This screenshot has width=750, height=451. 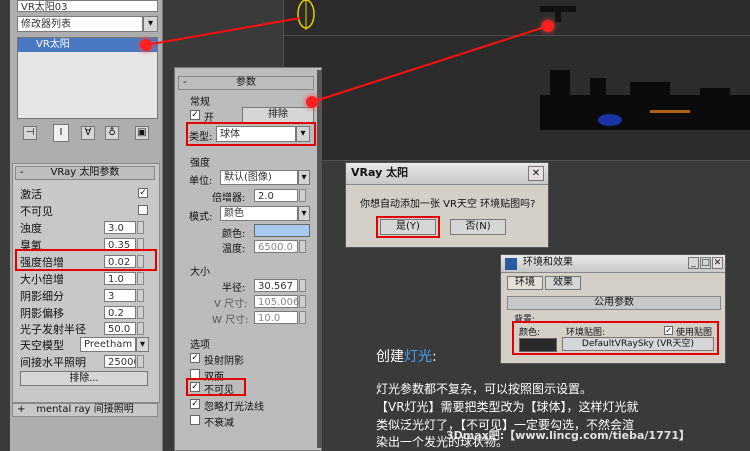 What do you see at coordinates (146, 45) in the screenshot?
I see `marker-dot-stack` at bounding box center [146, 45].